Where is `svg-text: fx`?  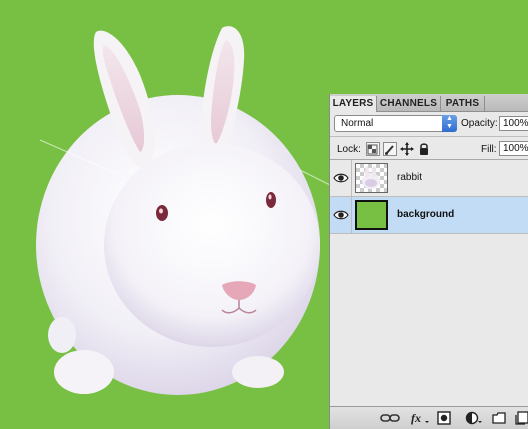
svg-text: fx is located at coordinates (416, 418).